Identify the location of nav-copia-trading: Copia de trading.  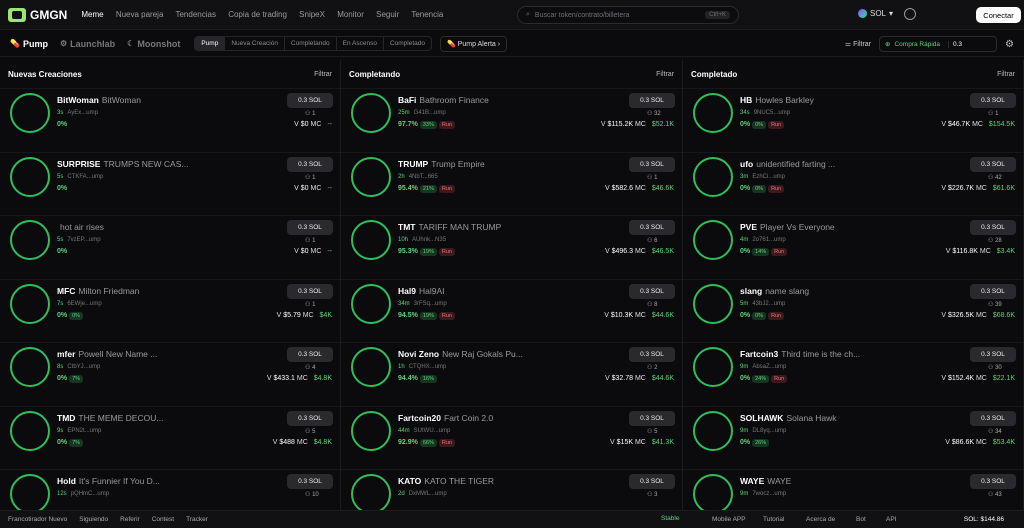
(257, 14).